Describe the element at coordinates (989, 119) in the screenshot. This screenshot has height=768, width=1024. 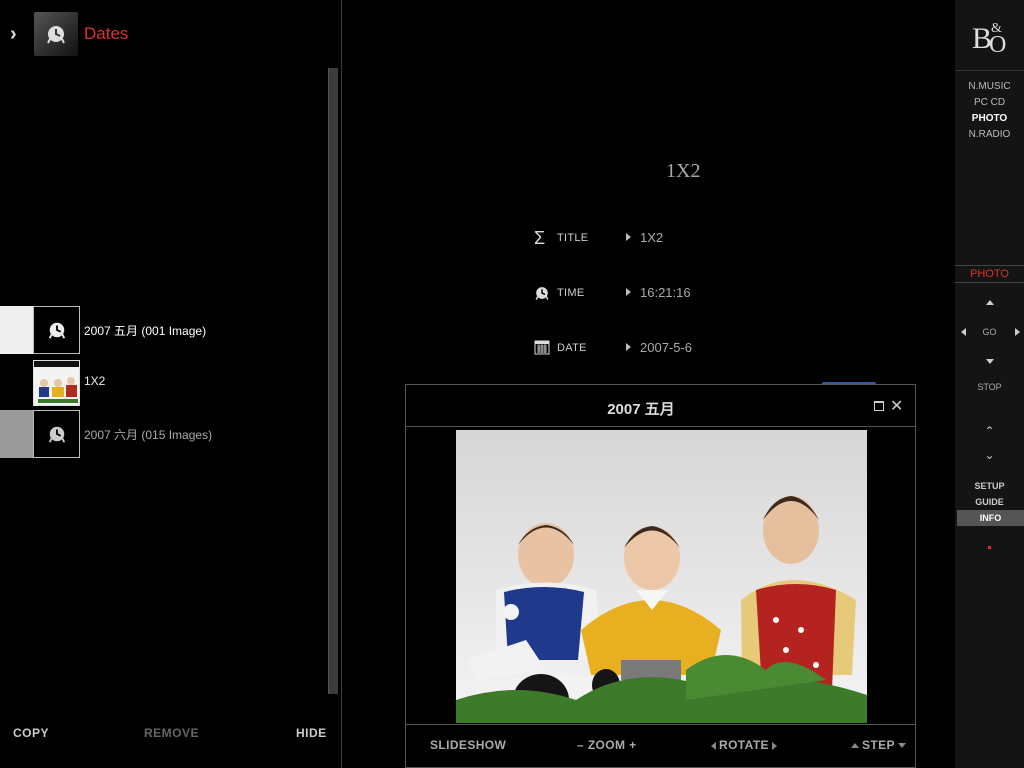
I see `source-item-photo: PHOTO` at that location.